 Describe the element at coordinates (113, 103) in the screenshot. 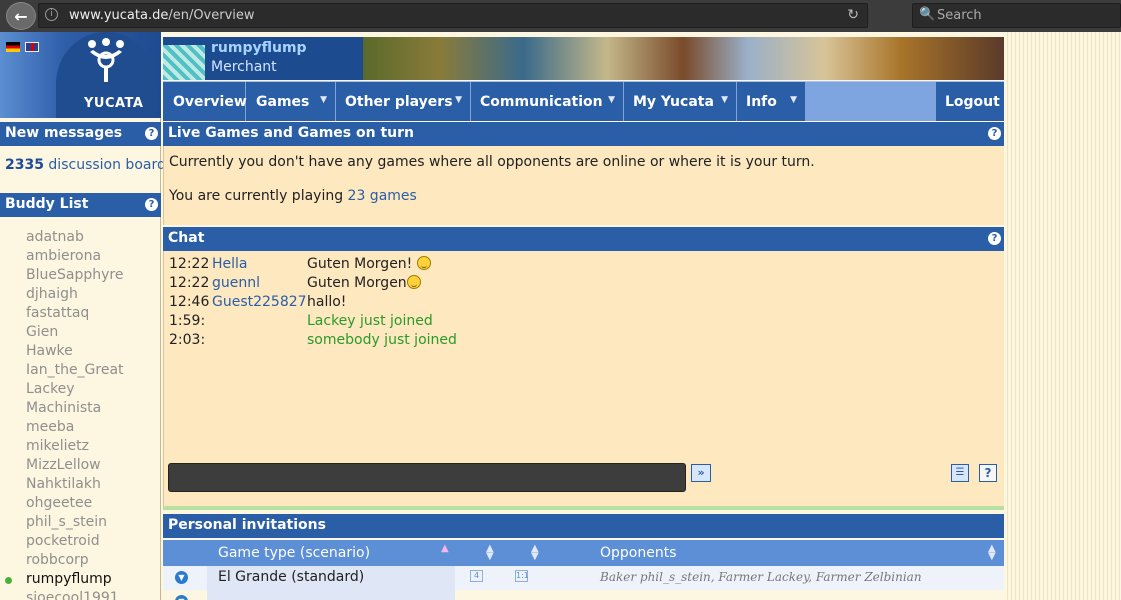

I see `logo-text: YUCATA` at that location.